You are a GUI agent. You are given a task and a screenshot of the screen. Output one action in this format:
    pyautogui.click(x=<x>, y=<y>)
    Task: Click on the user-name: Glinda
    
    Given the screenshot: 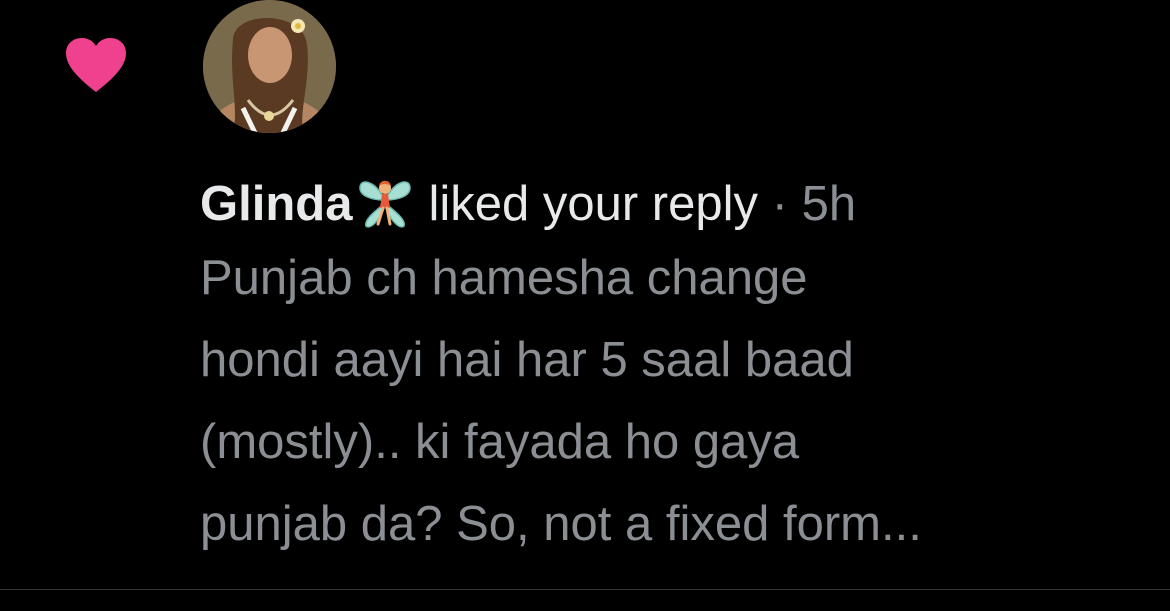 What is the action you would take?
    pyautogui.click(x=276, y=204)
    